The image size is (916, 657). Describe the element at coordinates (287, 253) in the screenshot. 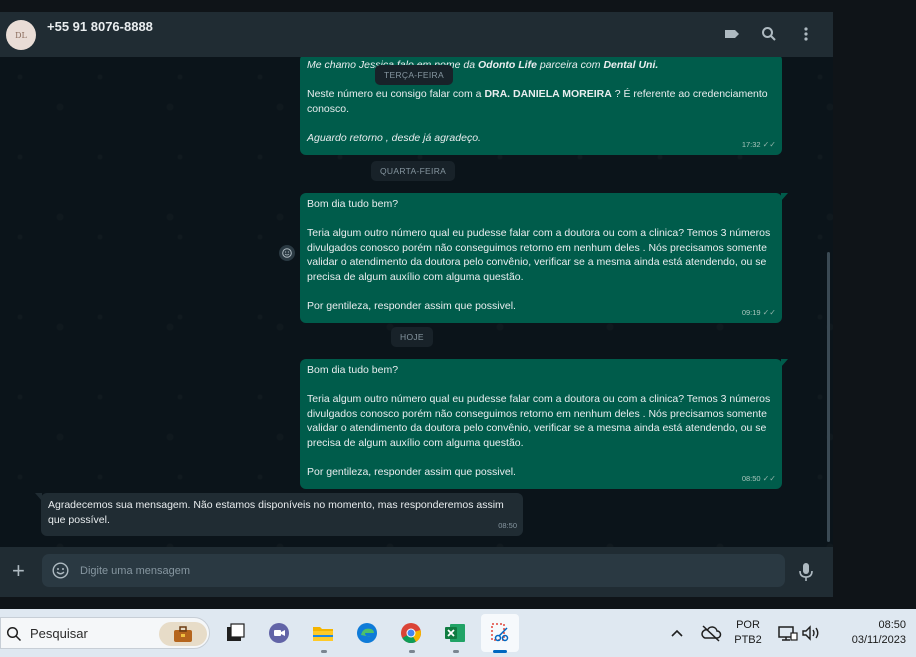

I see `react-emoji-icon` at that location.